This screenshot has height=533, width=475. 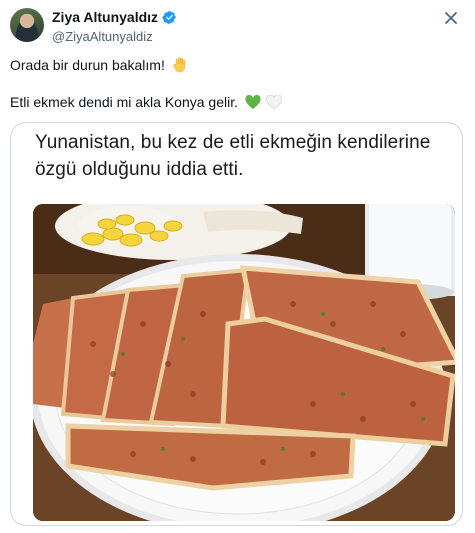 I want to click on tweet-line-1-text: Orada bir durun bakalım!, so click(x=87, y=65).